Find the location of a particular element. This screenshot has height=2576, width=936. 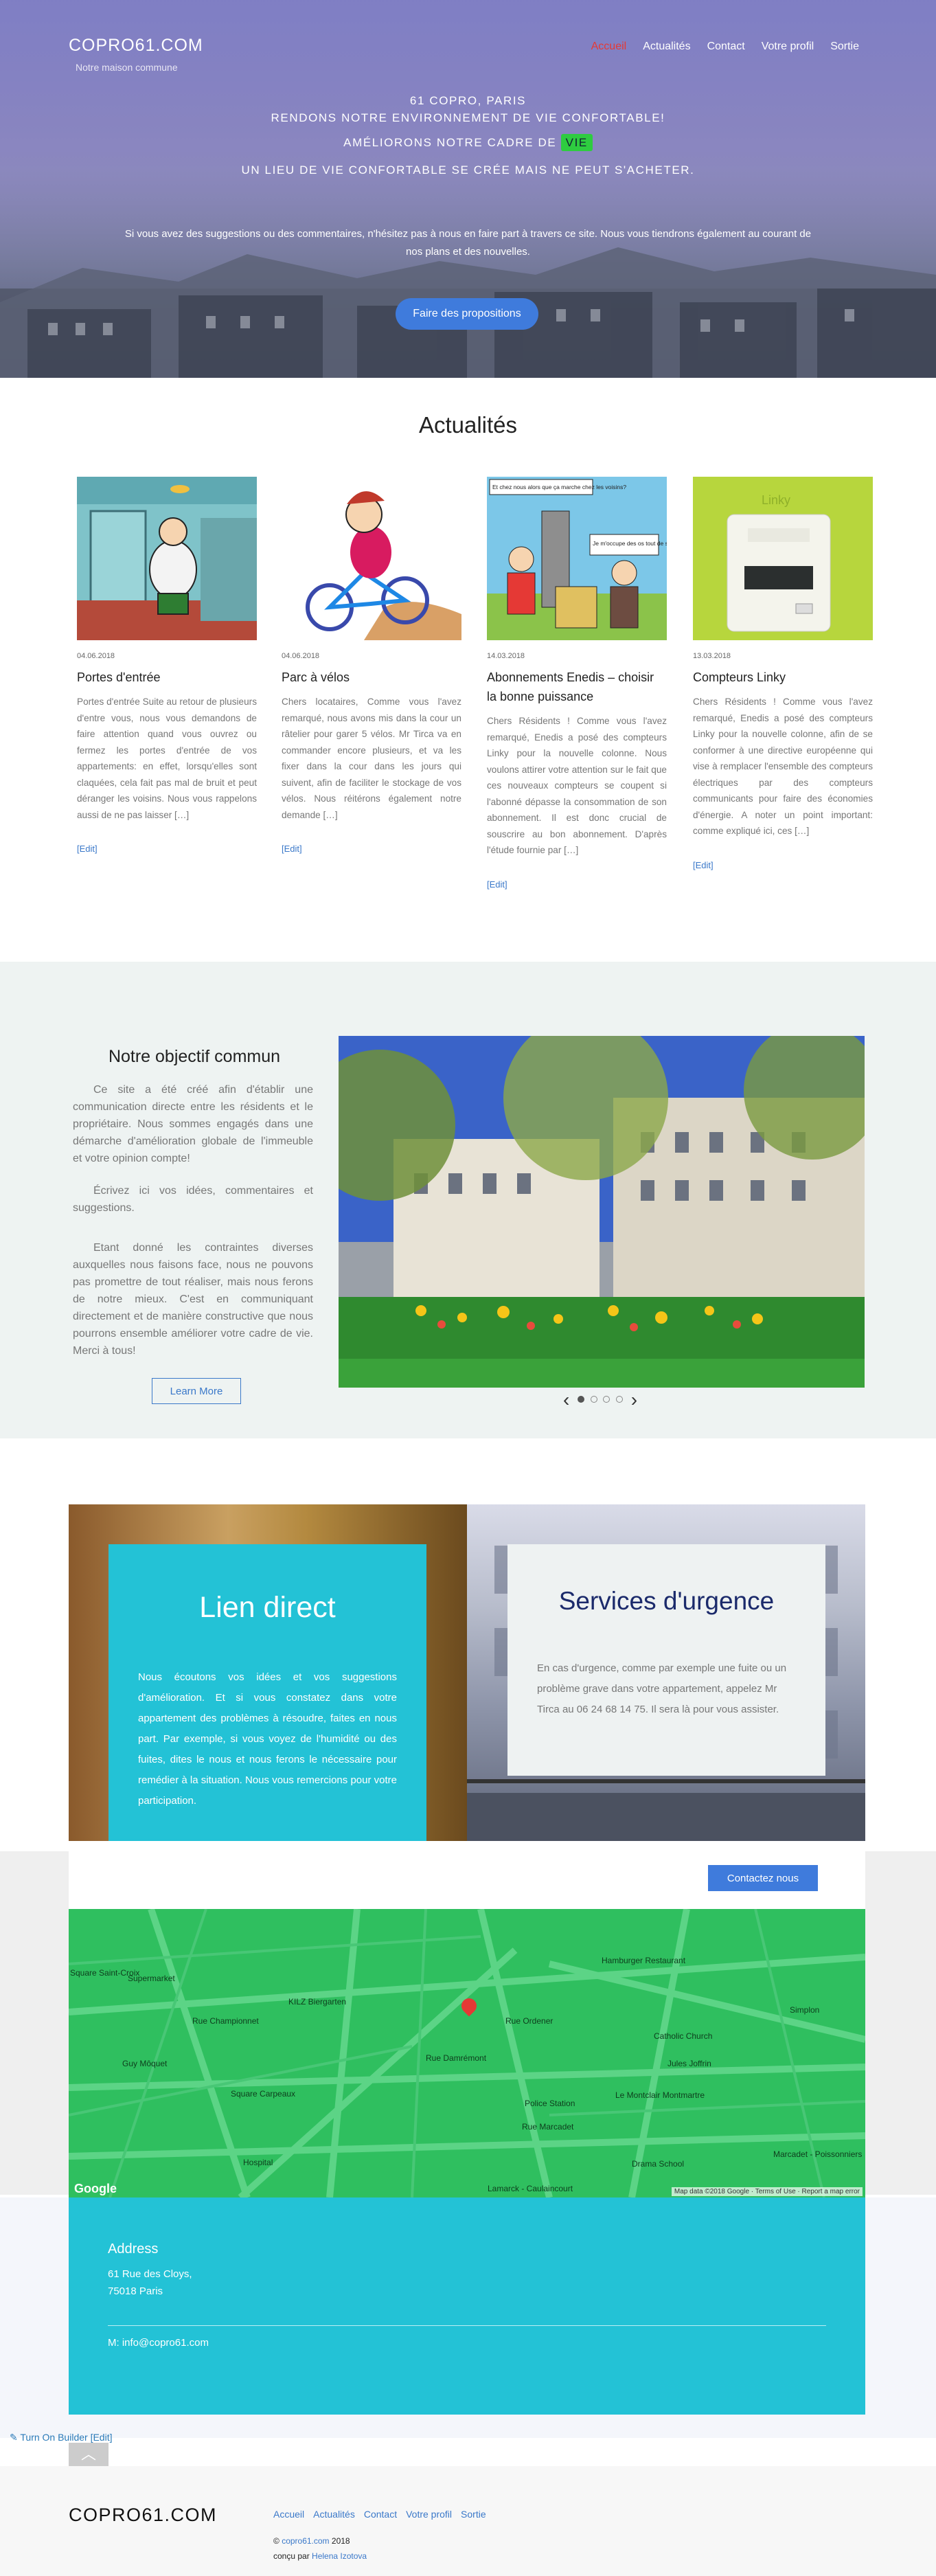

nav-sortie: Sortie is located at coordinates (844, 47).